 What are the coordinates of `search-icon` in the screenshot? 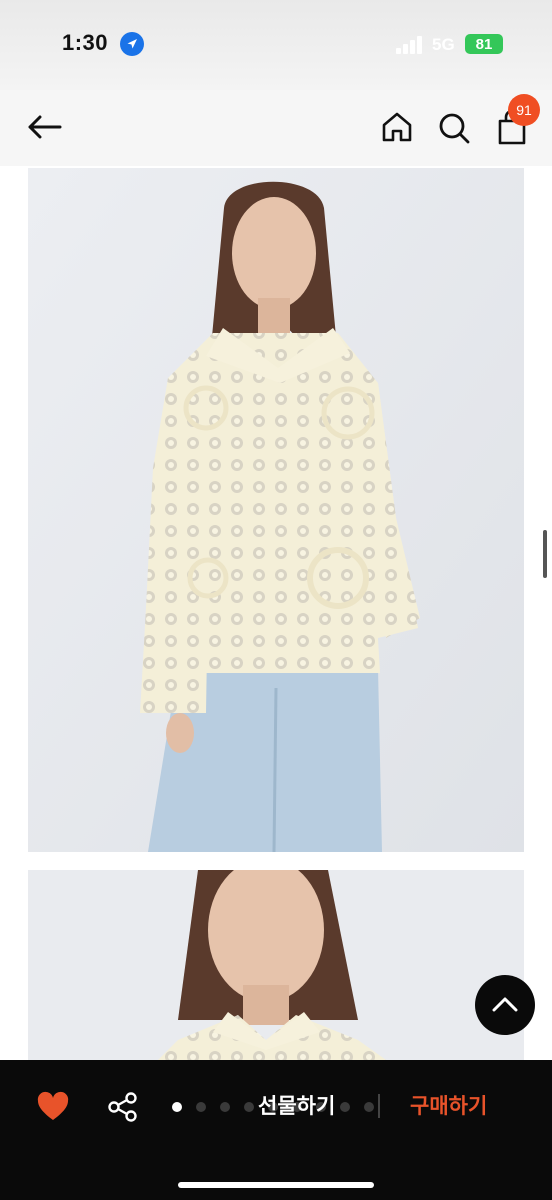 It's located at (454, 128).